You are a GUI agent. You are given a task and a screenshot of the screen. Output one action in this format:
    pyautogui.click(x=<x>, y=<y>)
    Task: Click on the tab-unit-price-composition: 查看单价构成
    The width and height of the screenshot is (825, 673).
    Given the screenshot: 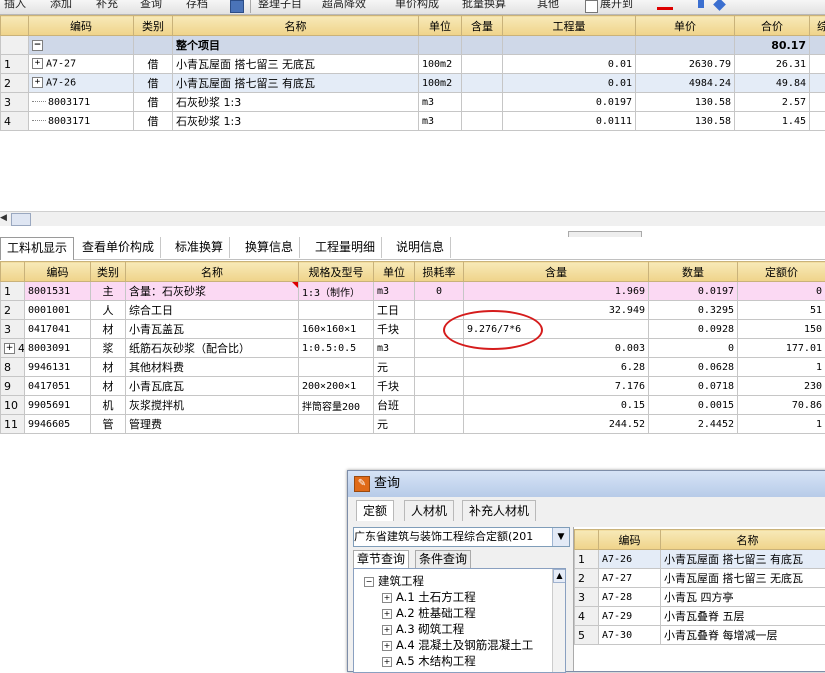 What is the action you would take?
    pyautogui.click(x=118, y=247)
    